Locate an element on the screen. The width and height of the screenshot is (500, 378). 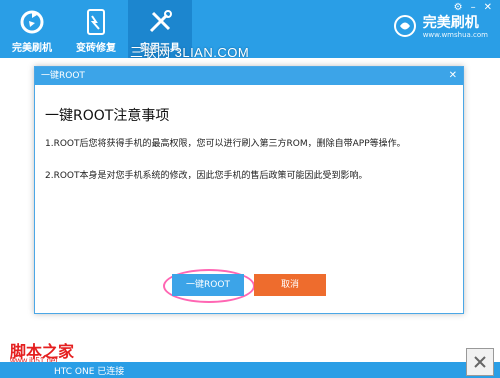
tab-brick-repair: 变砖修复 is located at coordinates (96, 29).